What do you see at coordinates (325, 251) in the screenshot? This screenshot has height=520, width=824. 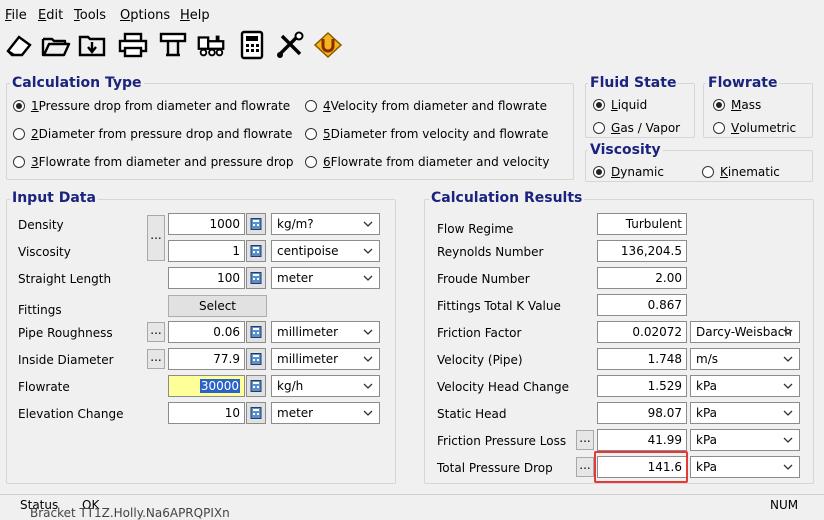 I see `viscosity-unit-select: centipoise` at bounding box center [325, 251].